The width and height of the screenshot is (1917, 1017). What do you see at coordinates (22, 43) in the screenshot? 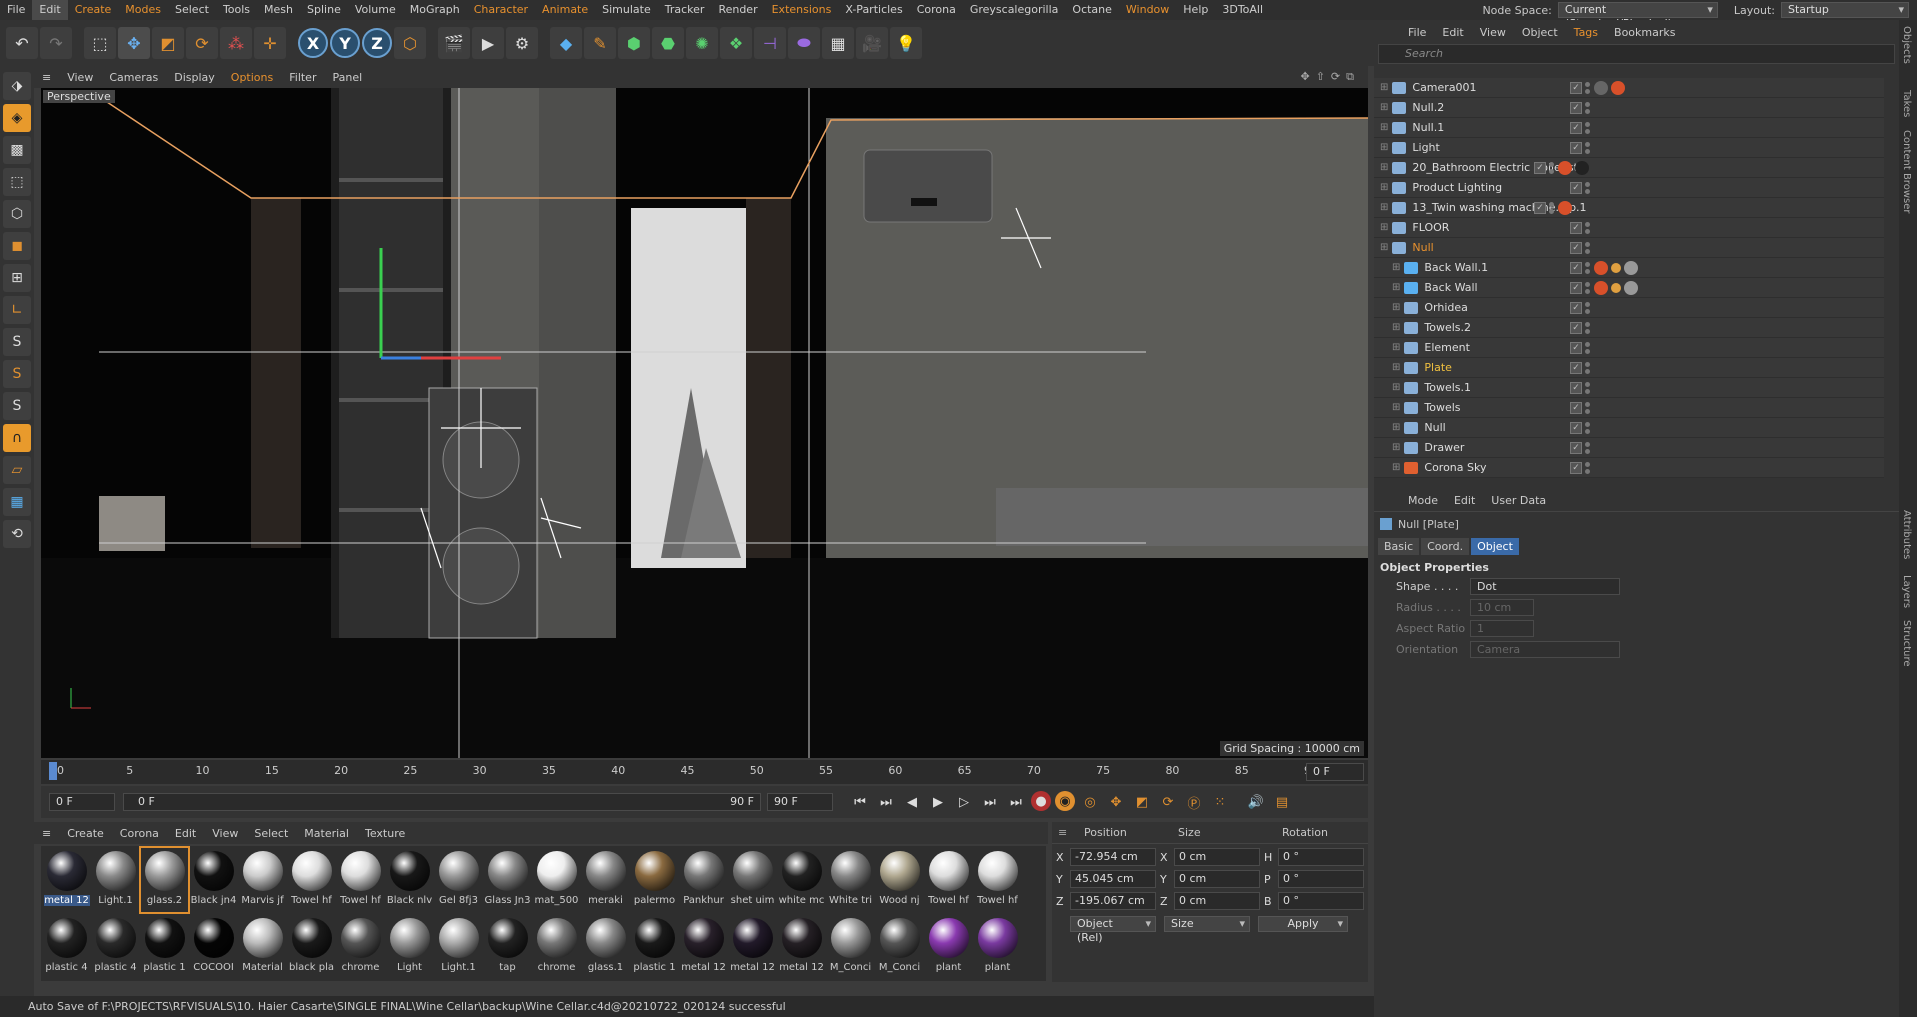
I see `undo-icon: ↶` at bounding box center [22, 43].